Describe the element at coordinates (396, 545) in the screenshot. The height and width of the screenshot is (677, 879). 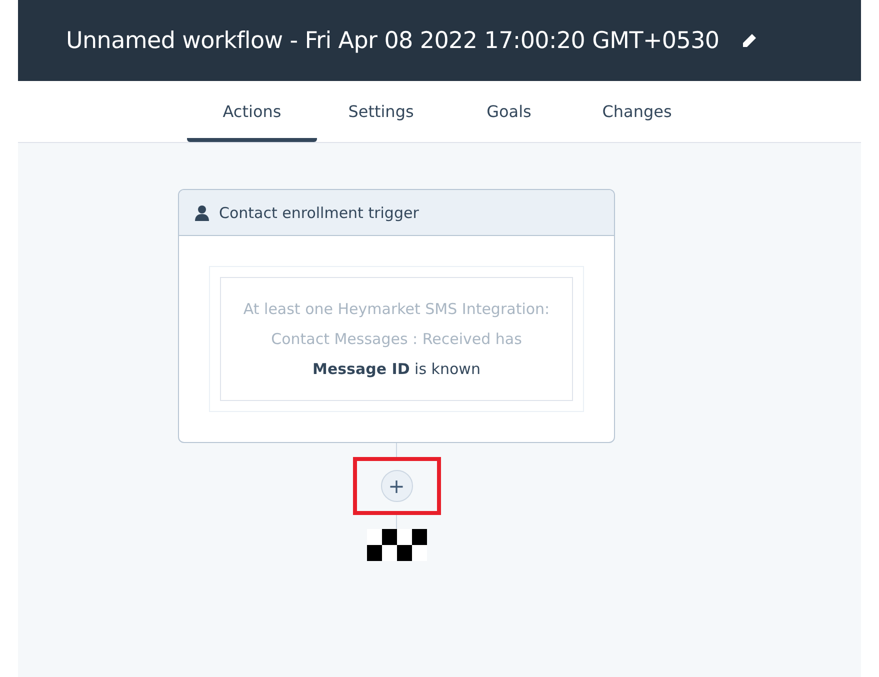
I see `finish-flag-icon` at that location.